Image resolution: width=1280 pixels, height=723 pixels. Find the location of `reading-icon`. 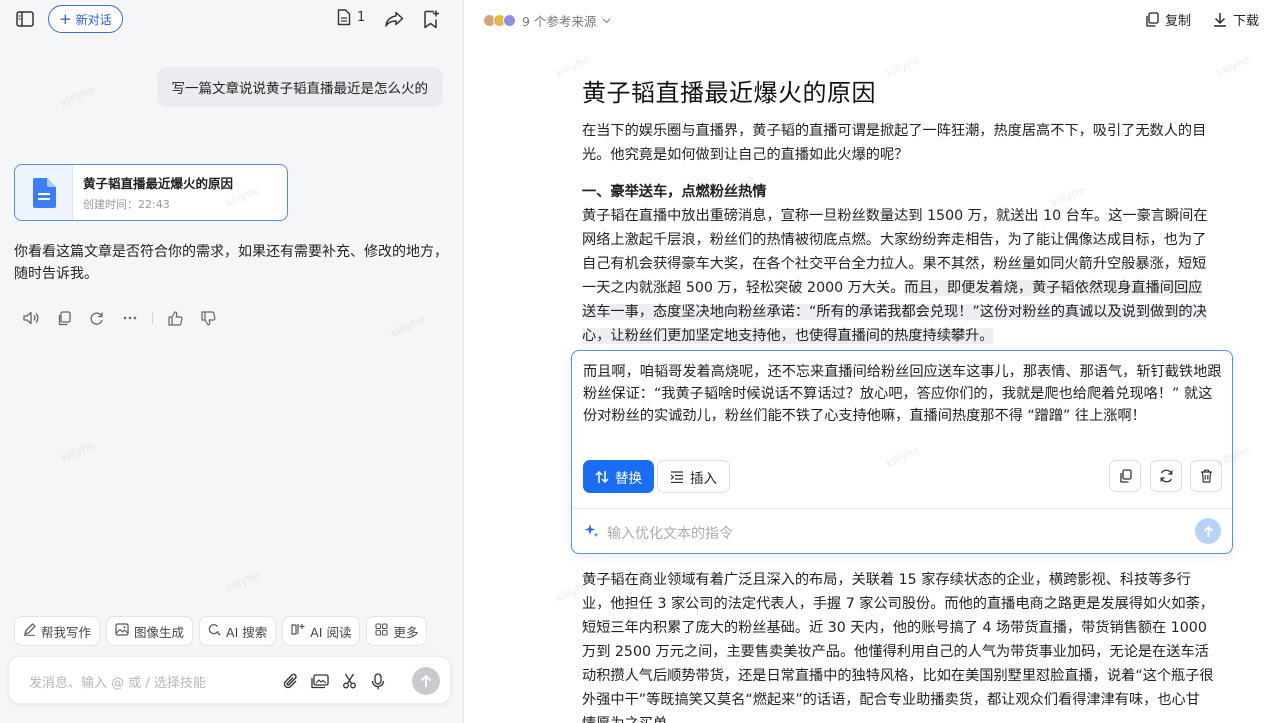

reading-icon is located at coordinates (298, 631).